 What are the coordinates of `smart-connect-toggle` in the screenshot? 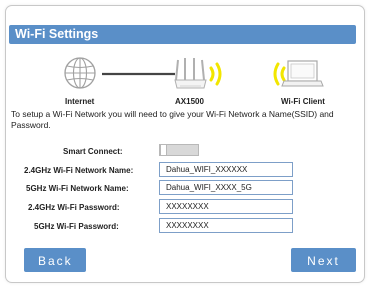 It's located at (179, 150).